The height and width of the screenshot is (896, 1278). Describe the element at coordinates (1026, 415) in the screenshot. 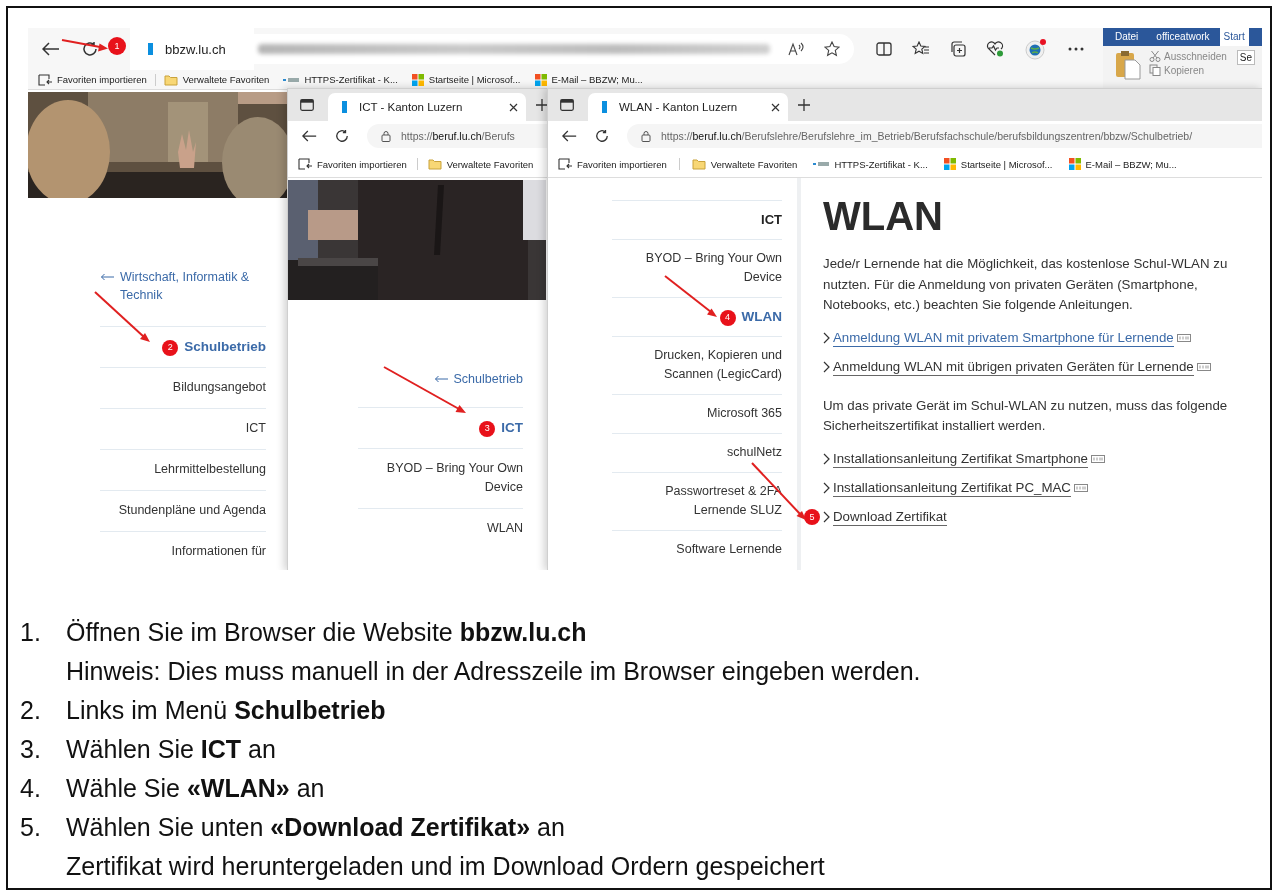

I see `paragraph: Um das private Gerät im Schul-WLAN zu nutzen, muss das folgende Sicherheitszertifikat installiert werden.` at that location.